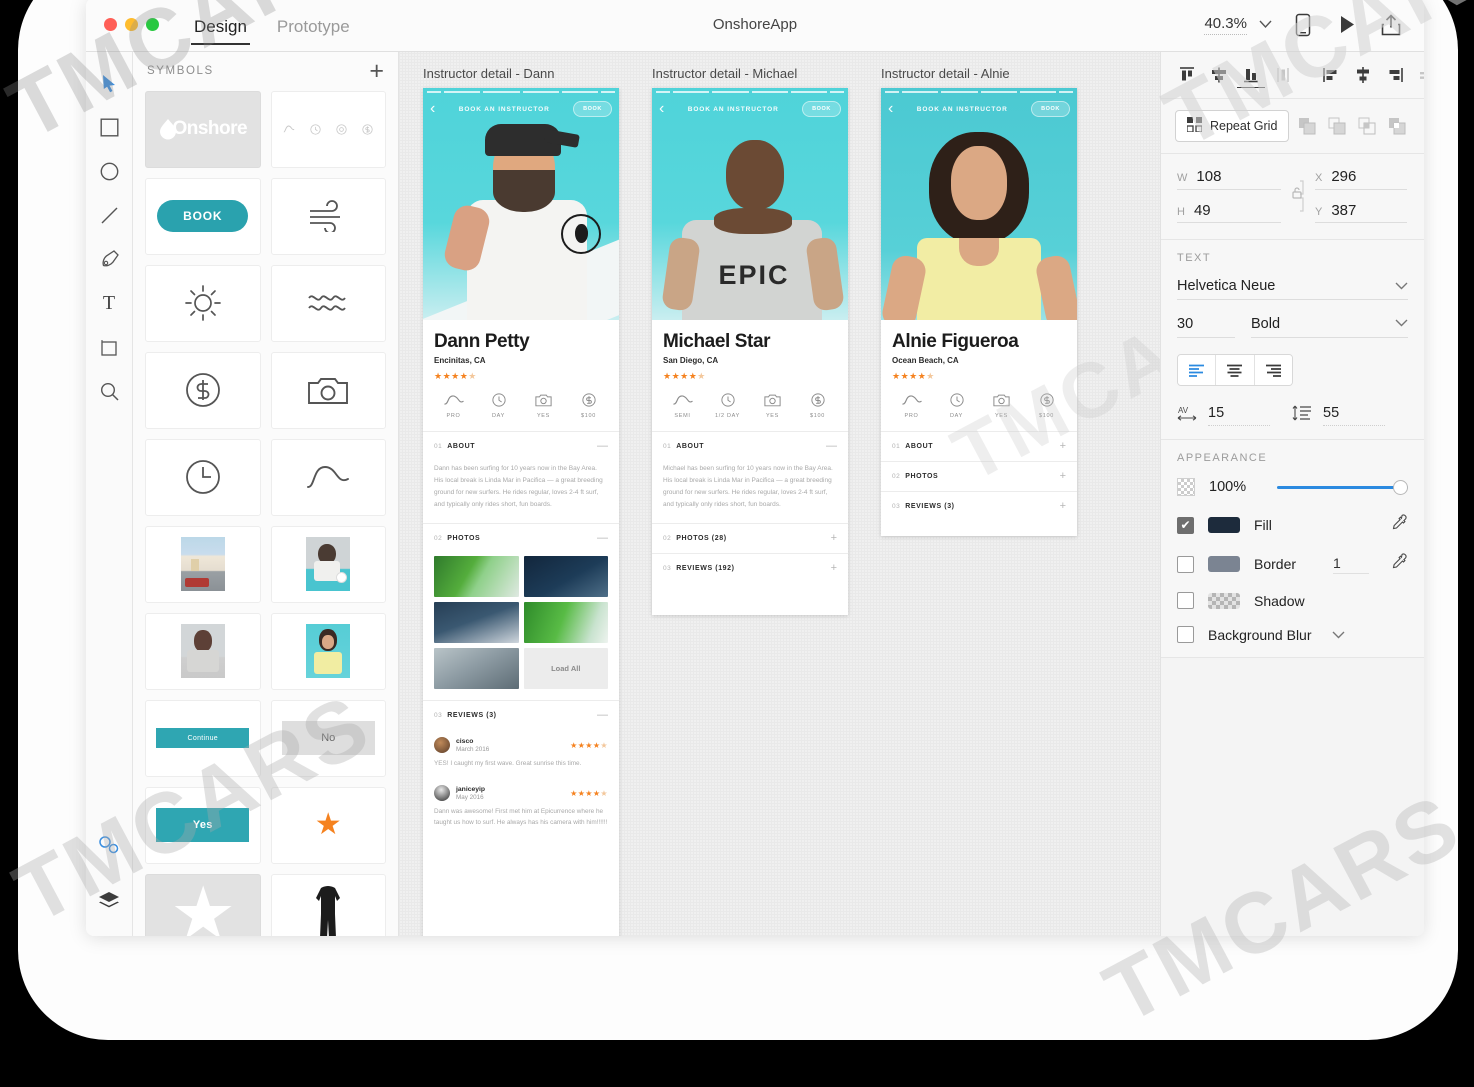 The height and width of the screenshot is (1087, 1474). I want to click on height-value: 49, so click(1202, 210).